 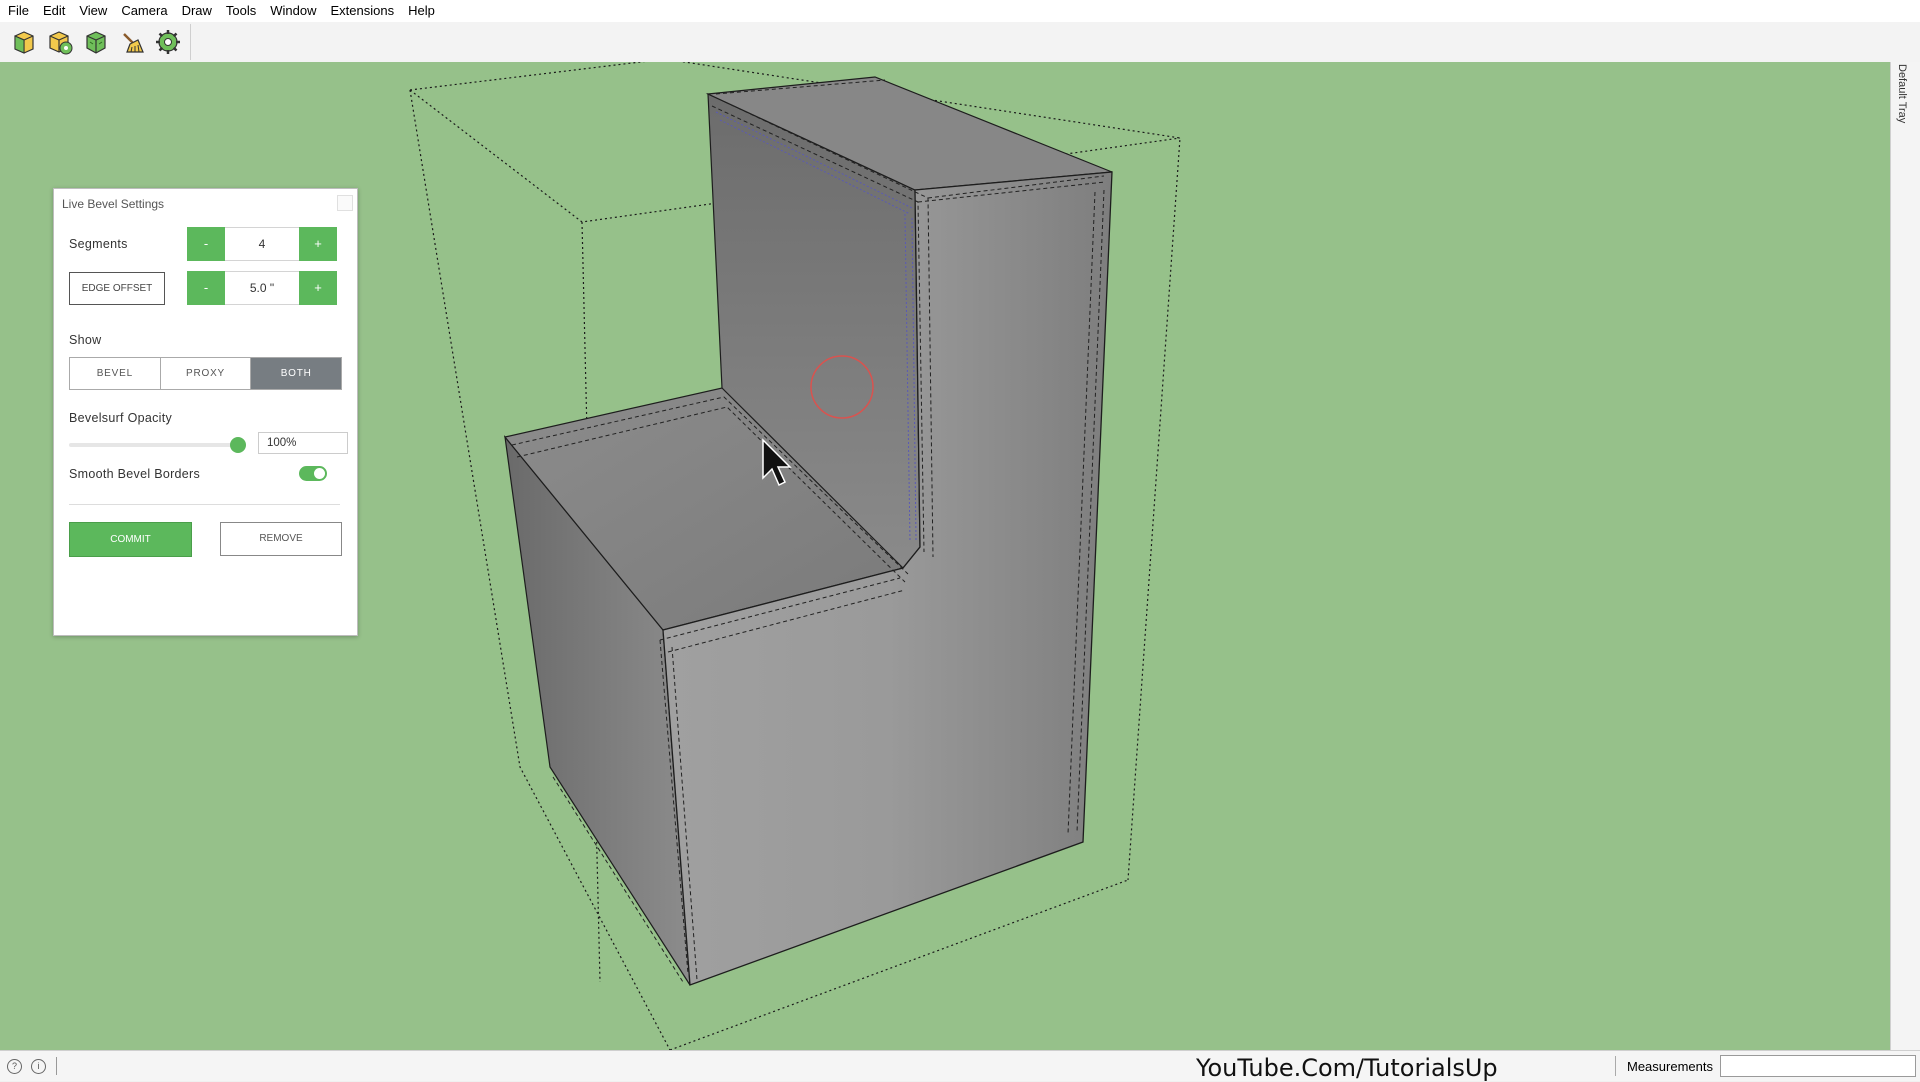 I want to click on show-both-option: BOTH, so click(x=296, y=373).